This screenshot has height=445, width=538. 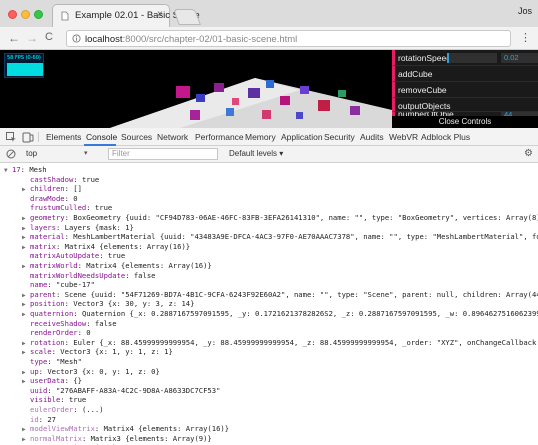 I want to click on property-key: position, so click(x=47, y=304).